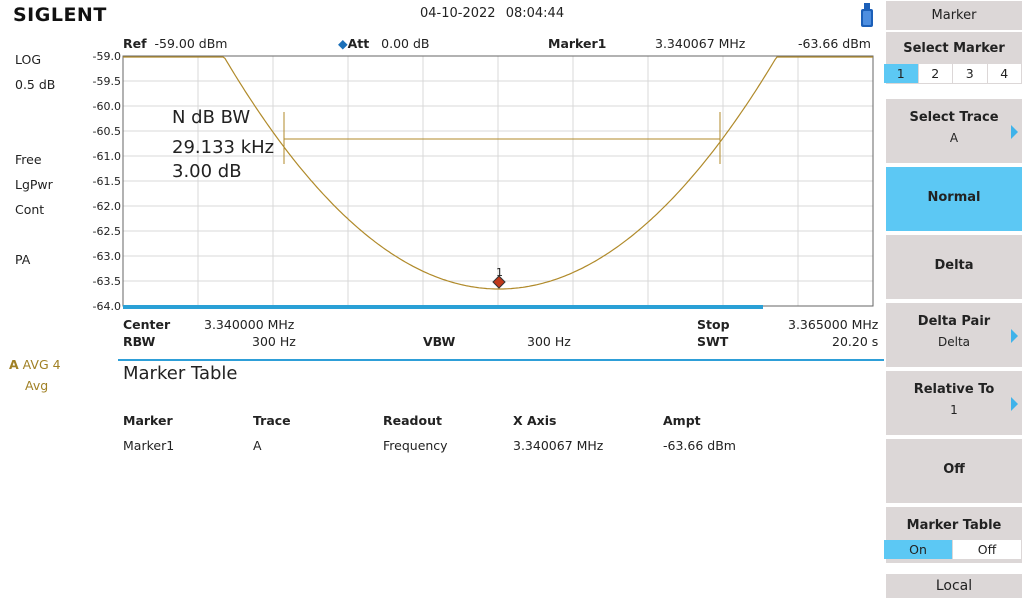 Image resolution: width=1024 pixels, height=600 pixels. I want to click on select-trace-value: A, so click(954, 138).